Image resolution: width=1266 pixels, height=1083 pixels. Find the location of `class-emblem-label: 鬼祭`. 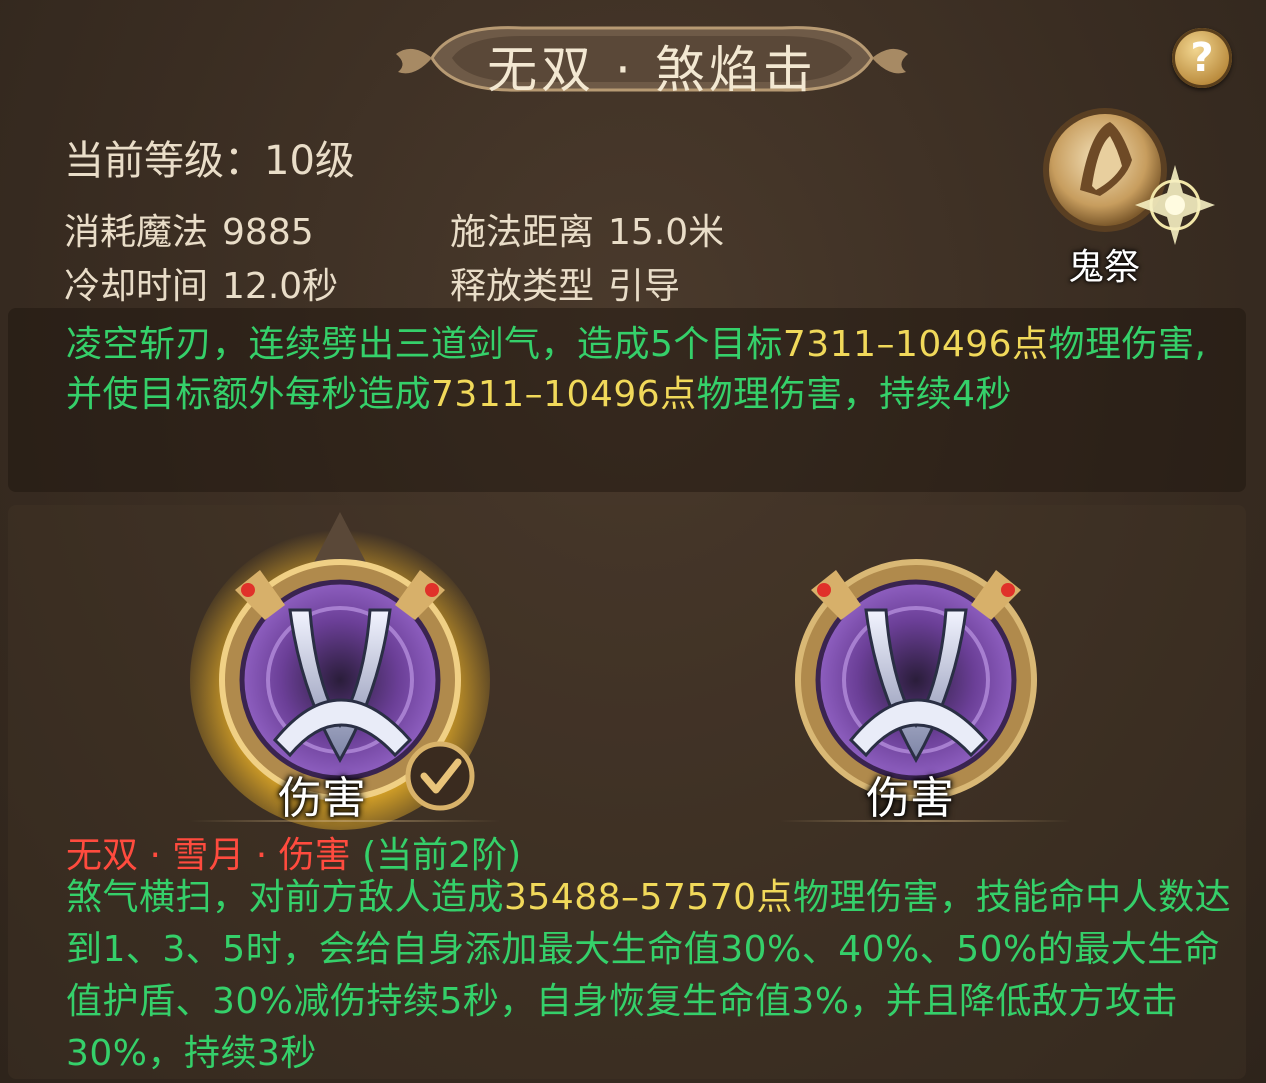

class-emblem-label: 鬼祭 is located at coordinates (1104, 267).